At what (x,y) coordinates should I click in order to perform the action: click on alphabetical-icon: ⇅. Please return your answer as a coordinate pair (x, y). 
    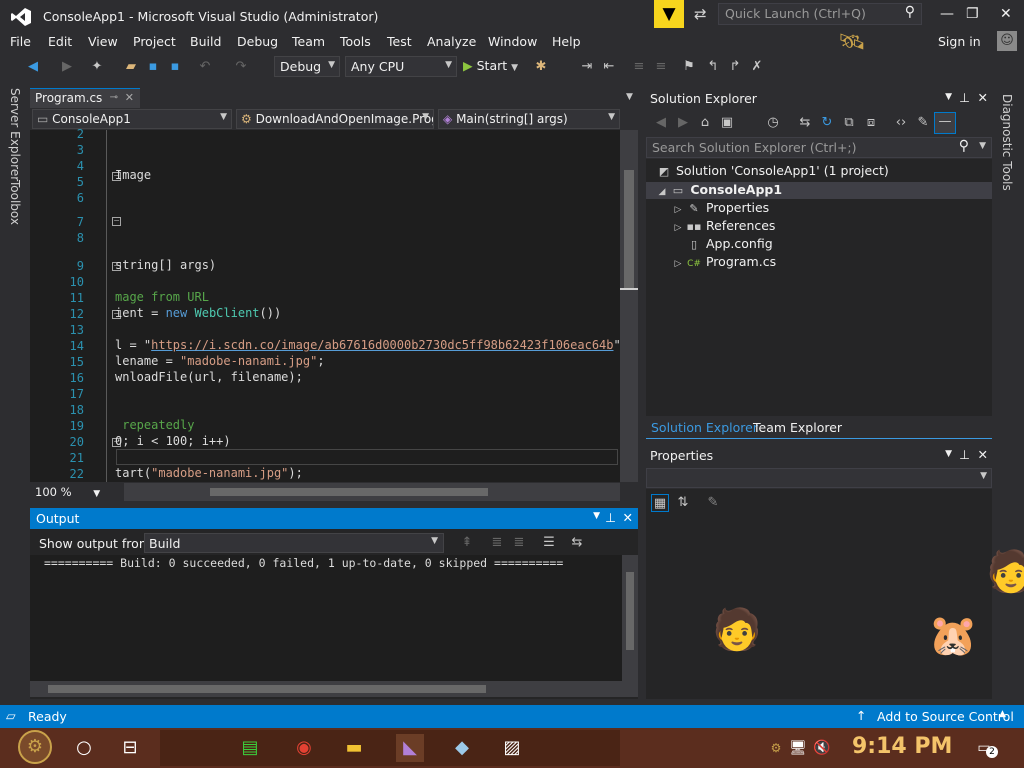
    Looking at the image, I should click on (683, 503).